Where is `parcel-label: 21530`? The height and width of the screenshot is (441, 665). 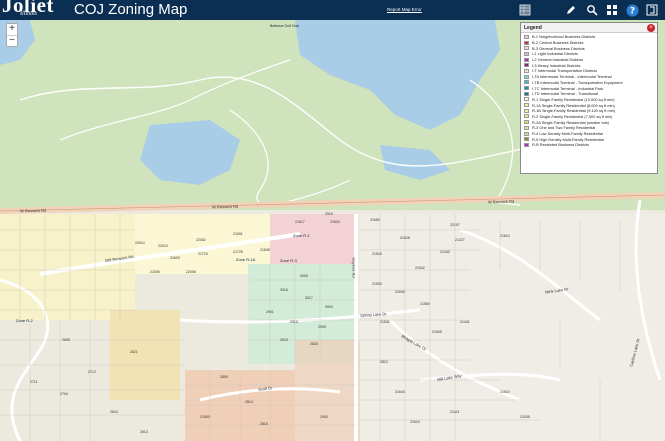
parcel-label: 21530 is located at coordinates (377, 284).